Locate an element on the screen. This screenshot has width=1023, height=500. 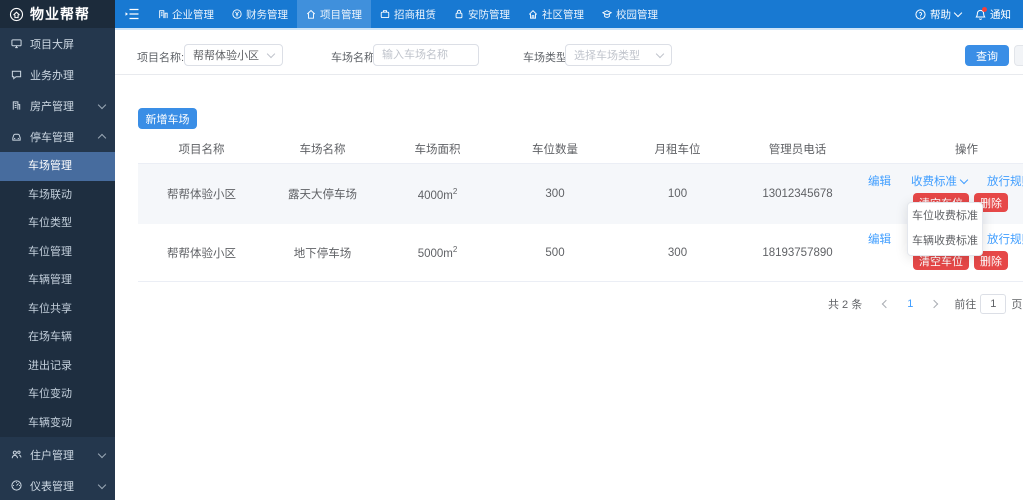
add-parking-lot-button: 新增车场 is located at coordinates (167, 118).